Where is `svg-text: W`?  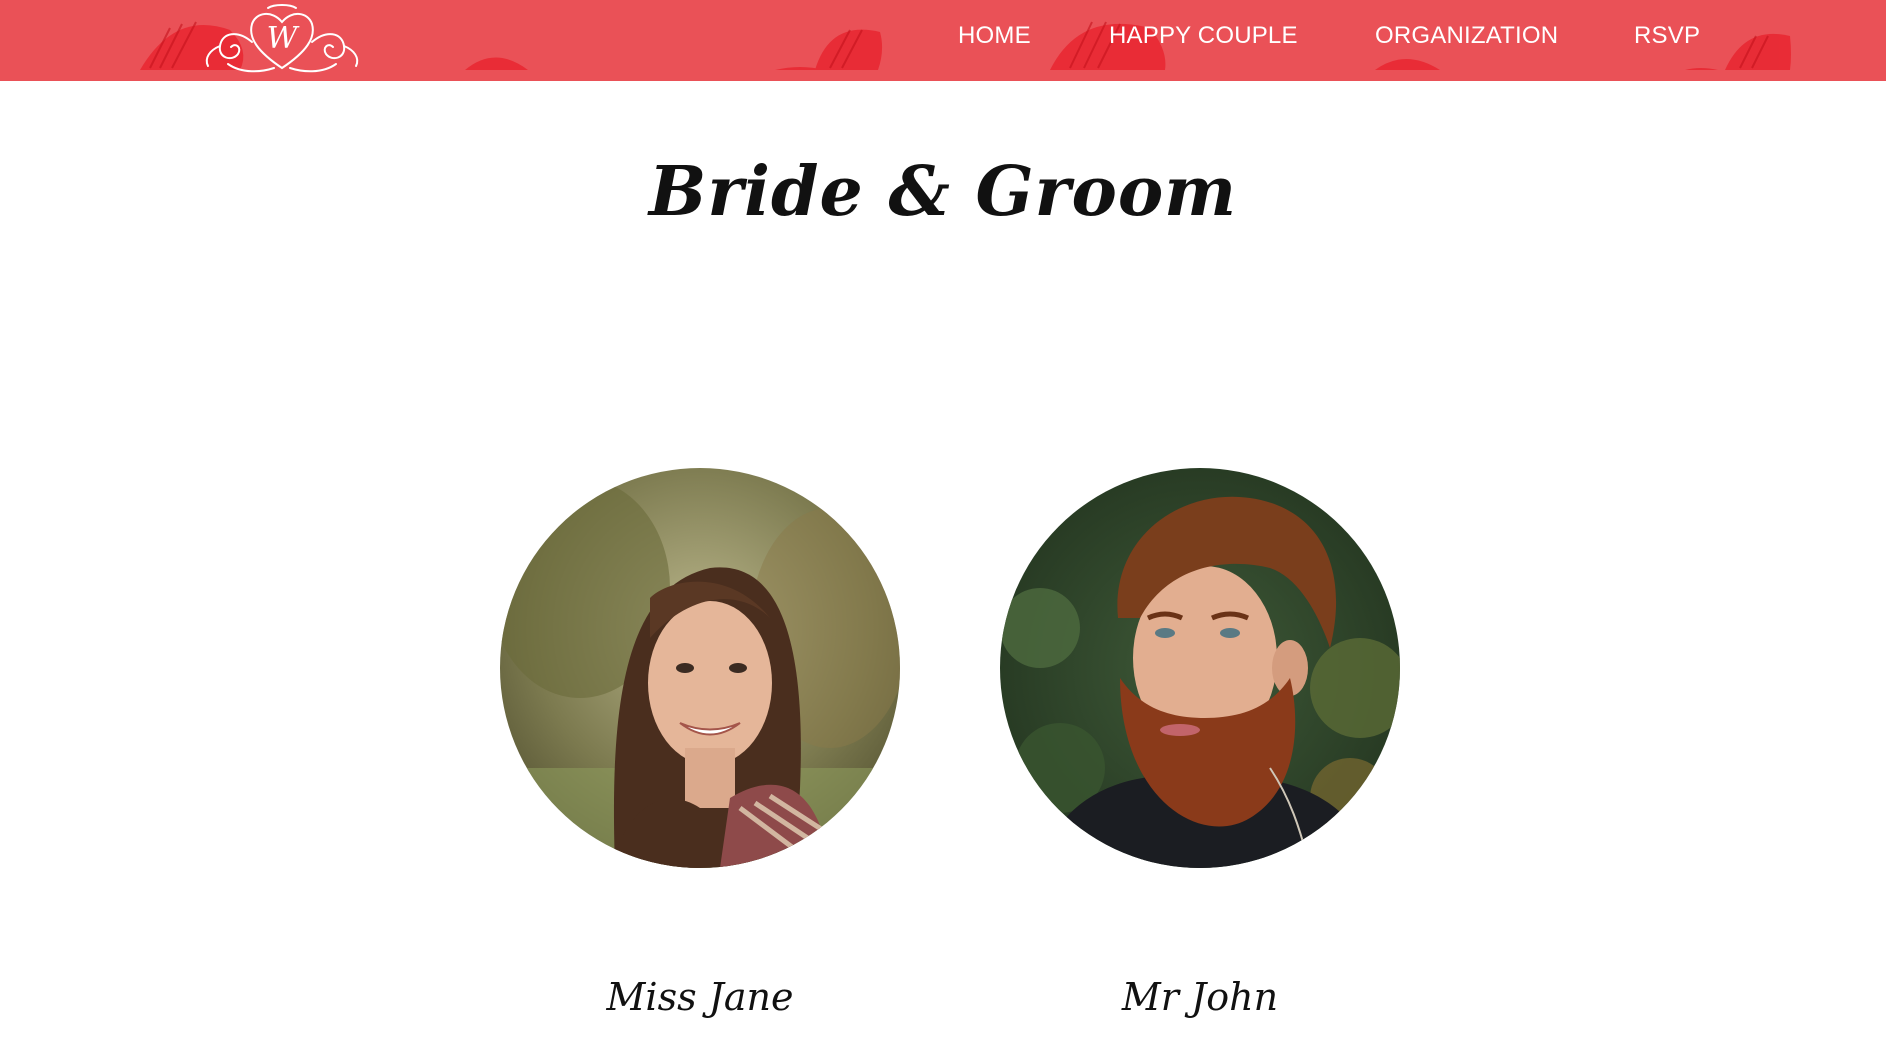
svg-text: W is located at coordinates (283, 38).